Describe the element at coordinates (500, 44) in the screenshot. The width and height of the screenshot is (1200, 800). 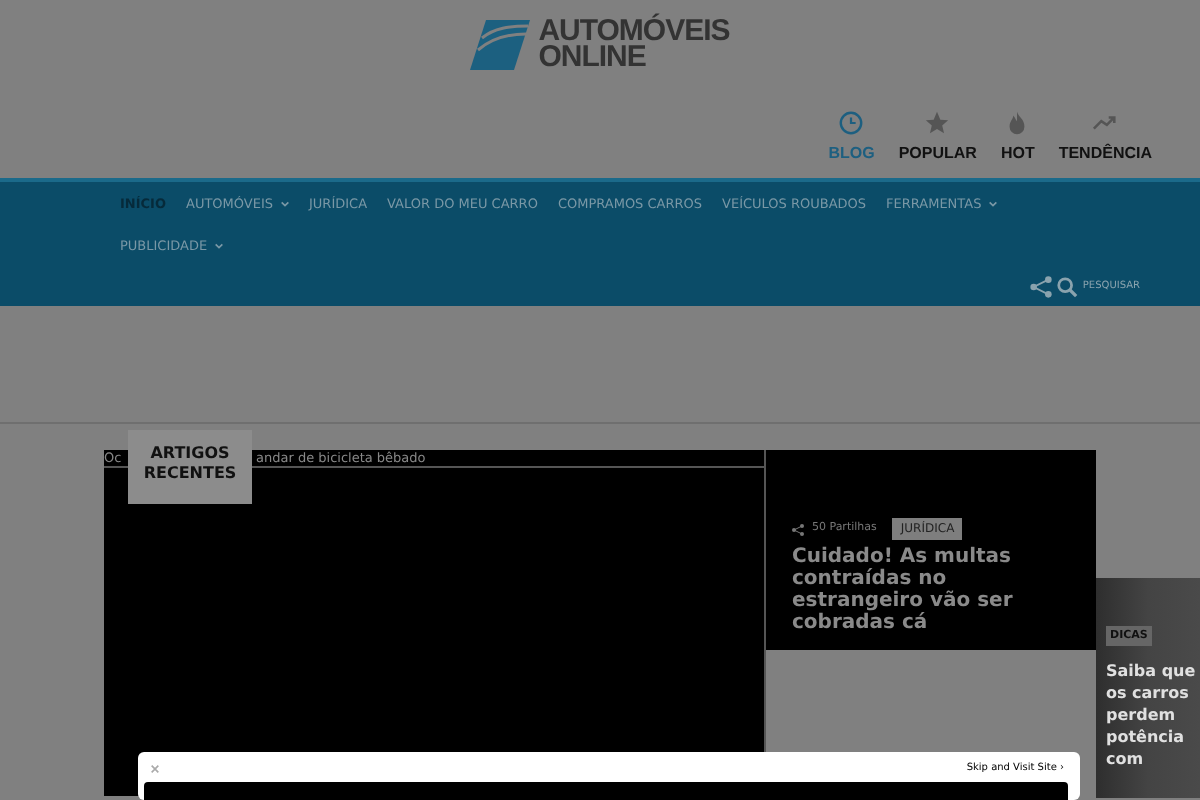
I see `logo-icon` at that location.